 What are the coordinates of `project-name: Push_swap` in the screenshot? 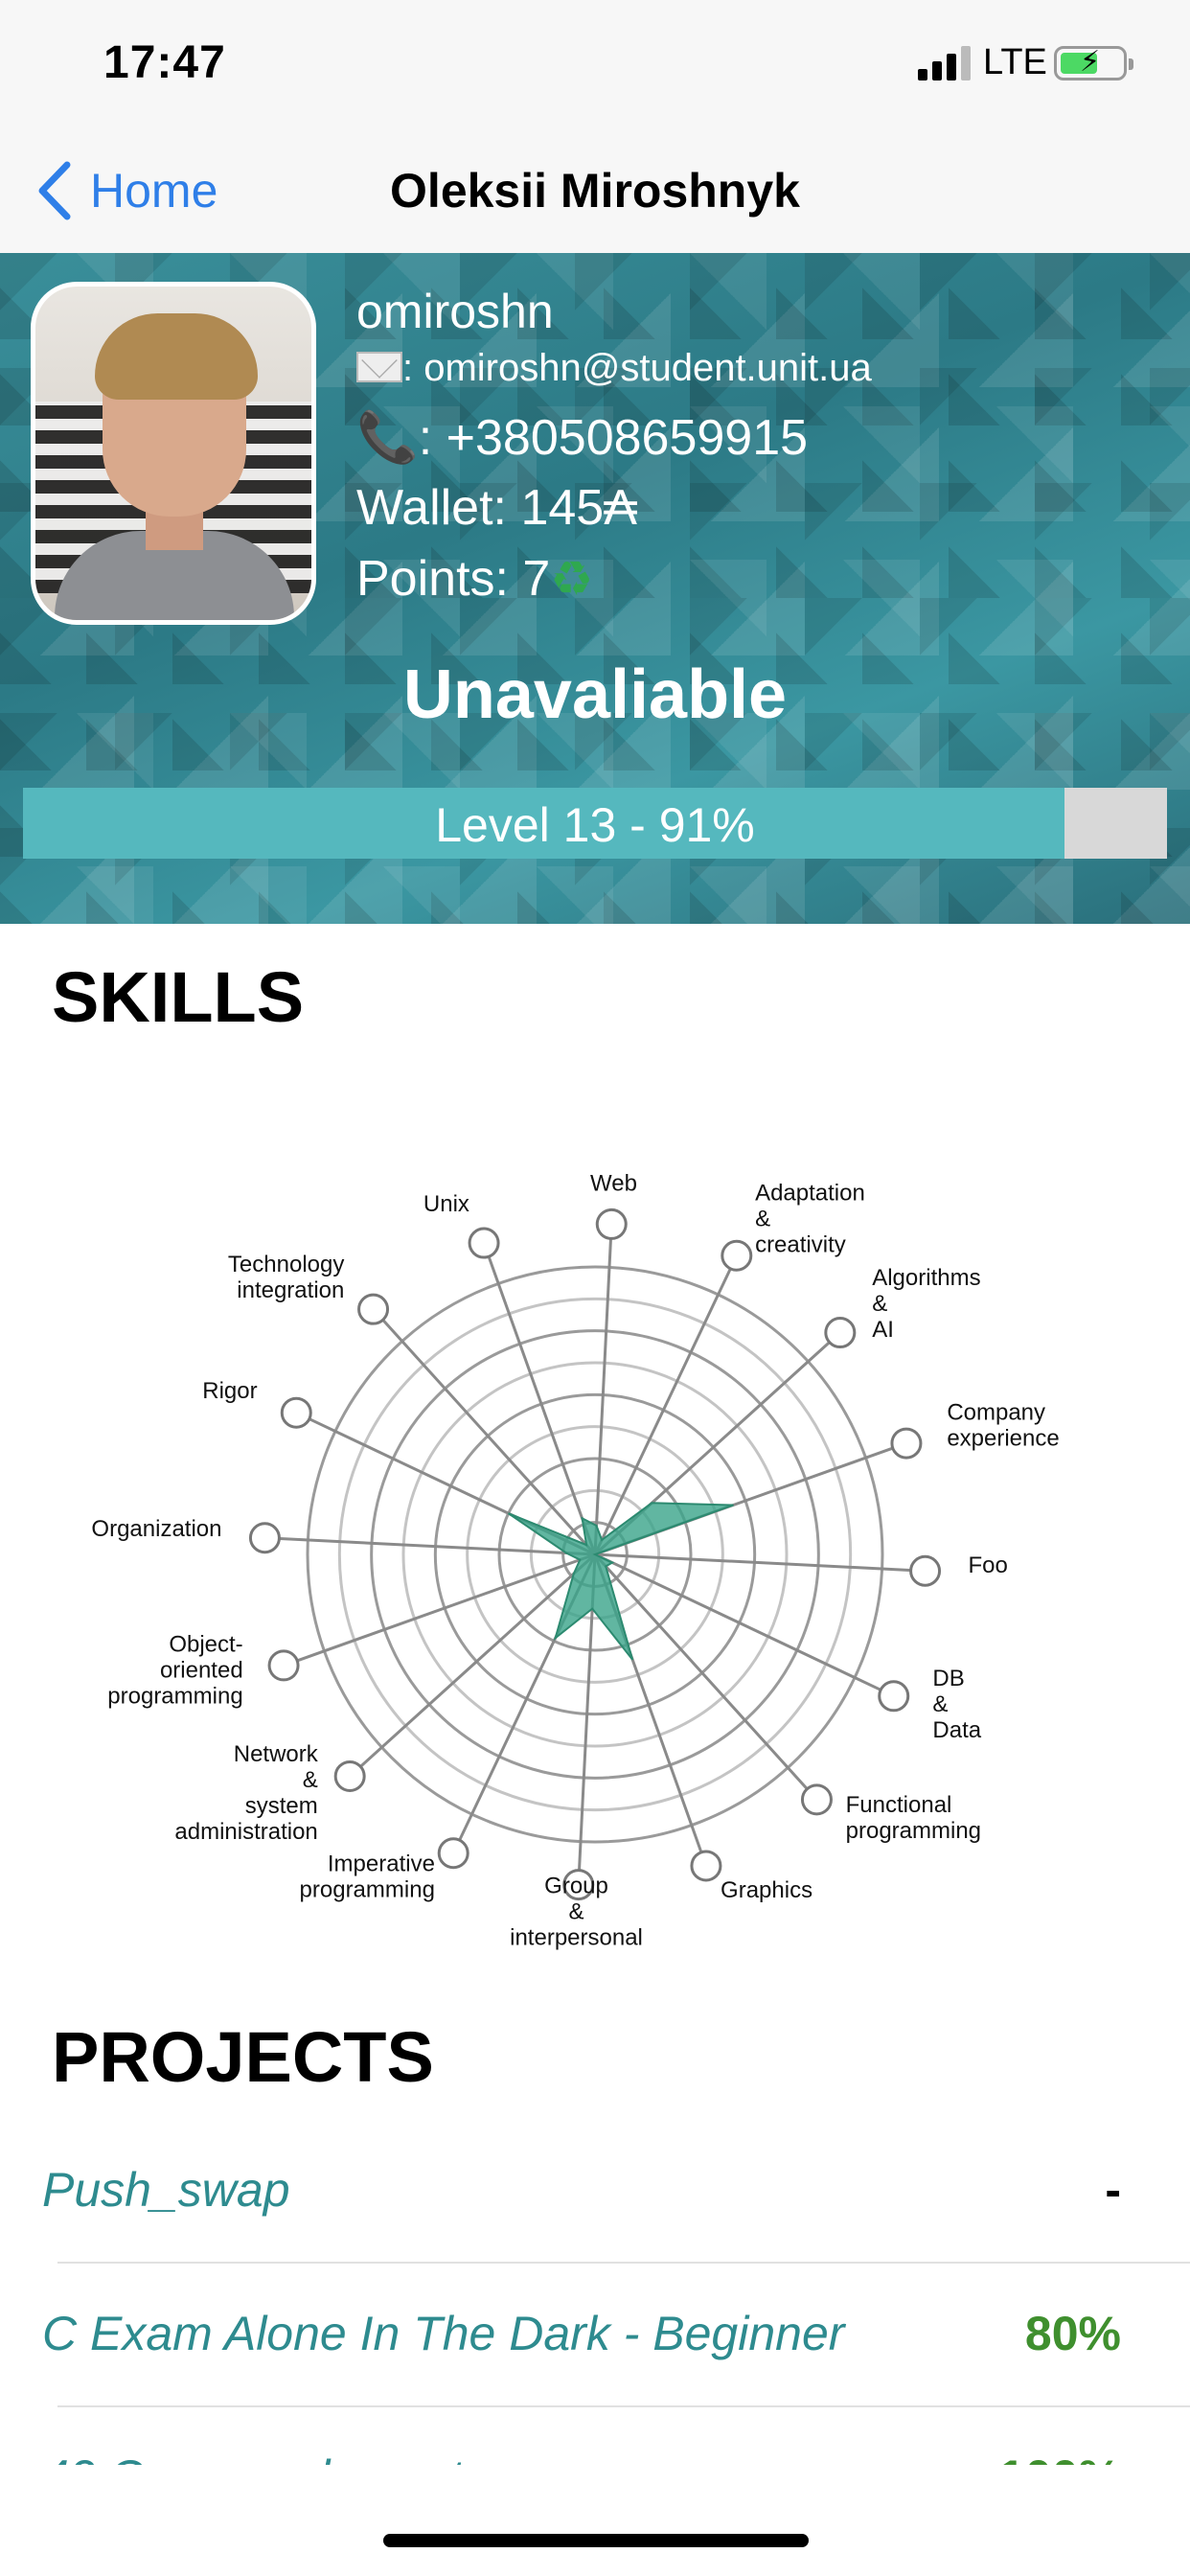 It's located at (166, 2190).